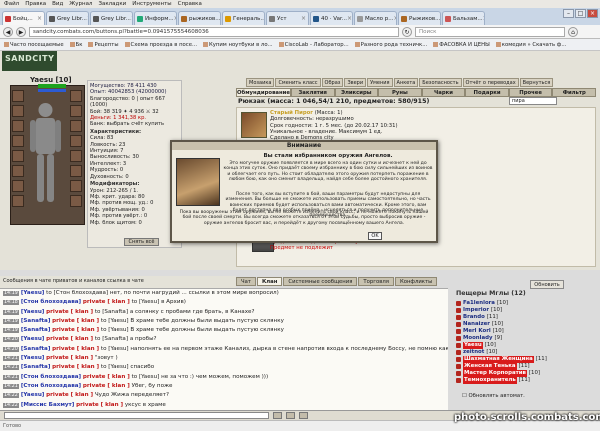 Image resolution: width=600 pixels, height=431 pixels. Describe the element at coordinates (498, 359) in the screenshot. I see `user-name: Шахматная Женщина` at that location.